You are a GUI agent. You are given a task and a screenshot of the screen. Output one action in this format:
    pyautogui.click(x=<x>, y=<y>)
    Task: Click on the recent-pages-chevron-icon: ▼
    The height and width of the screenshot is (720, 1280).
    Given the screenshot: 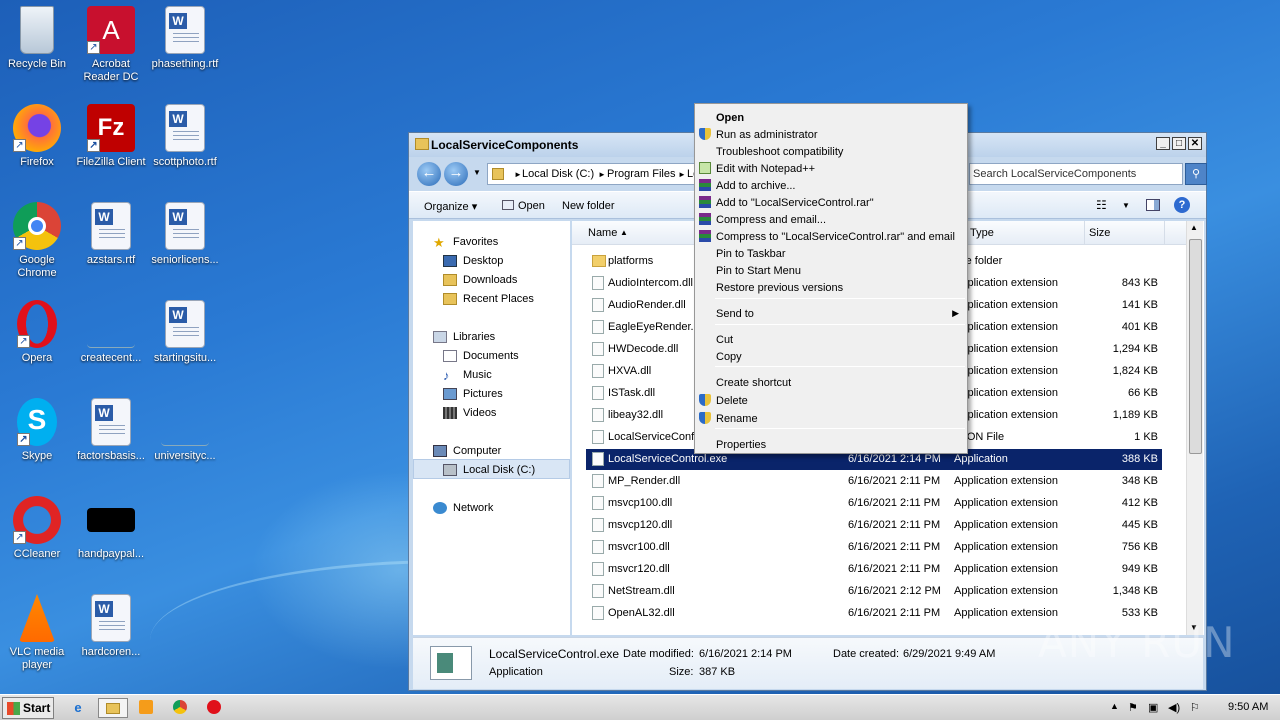 What is the action you would take?
    pyautogui.click(x=477, y=172)
    